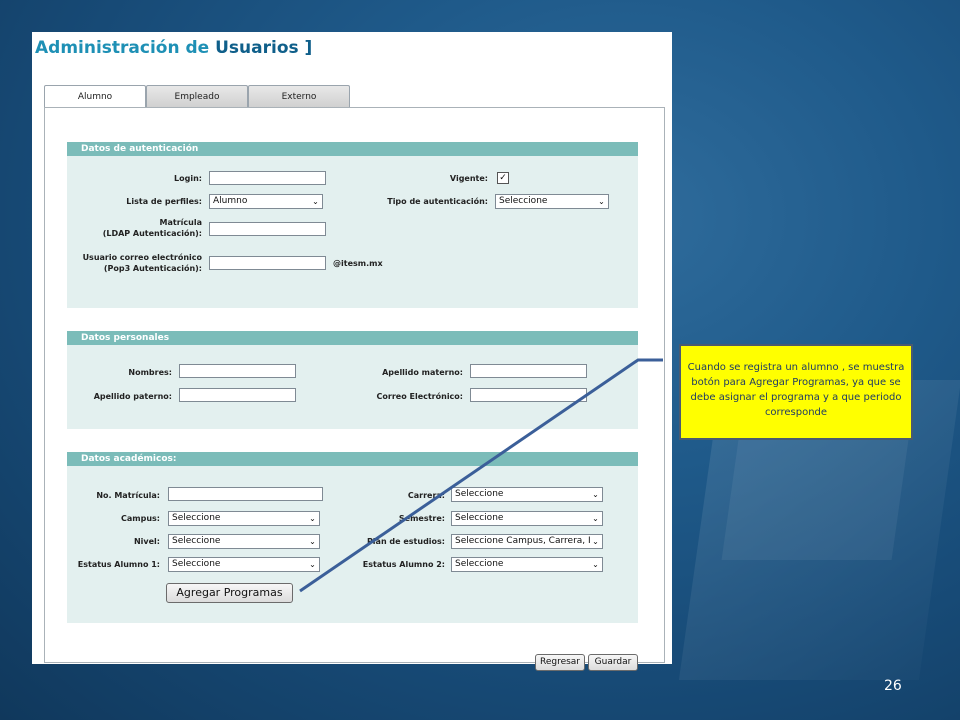  What do you see at coordinates (481, 475) in the screenshot?
I see `connector-line` at bounding box center [481, 475].